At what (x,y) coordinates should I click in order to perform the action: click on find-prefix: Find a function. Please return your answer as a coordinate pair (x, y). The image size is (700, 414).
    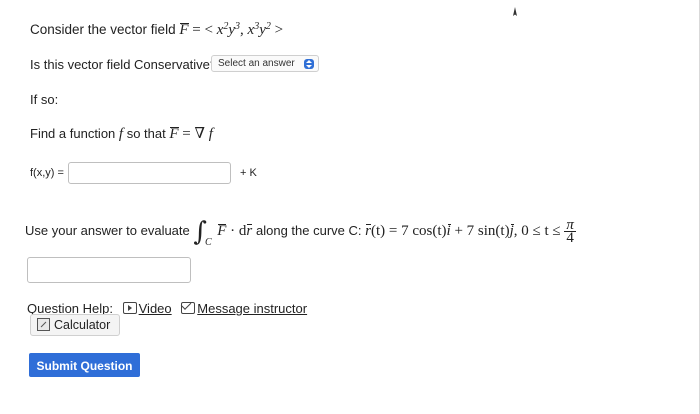
    Looking at the image, I should click on (73, 133).